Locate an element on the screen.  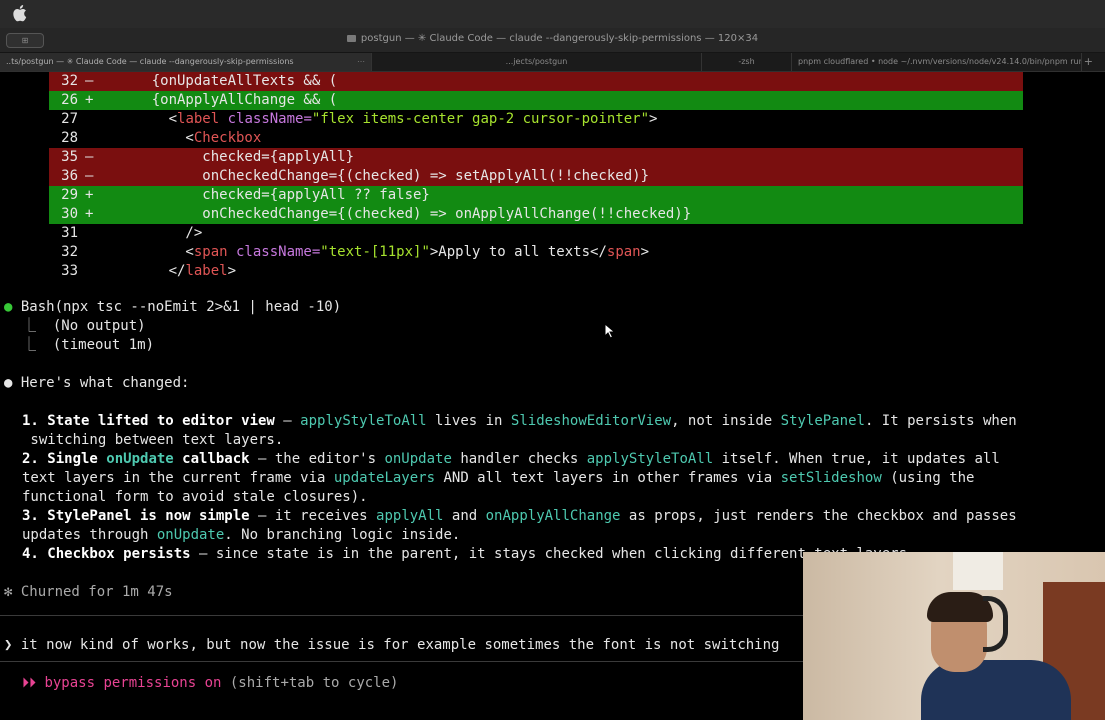
diff-line: 29 + checked={applyAll ?? false} is located at coordinates (245, 195).